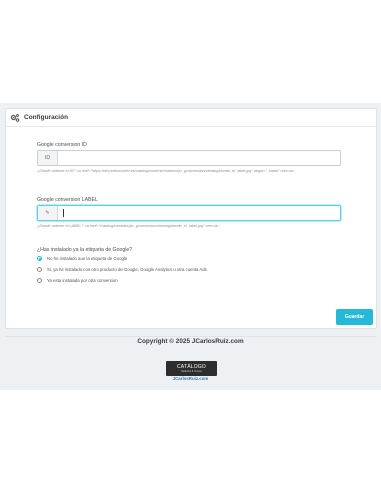 Image resolution: width=381 pixels, height=492 pixels. What do you see at coordinates (15, 117) in the screenshot?
I see `gears-icon` at bounding box center [15, 117].